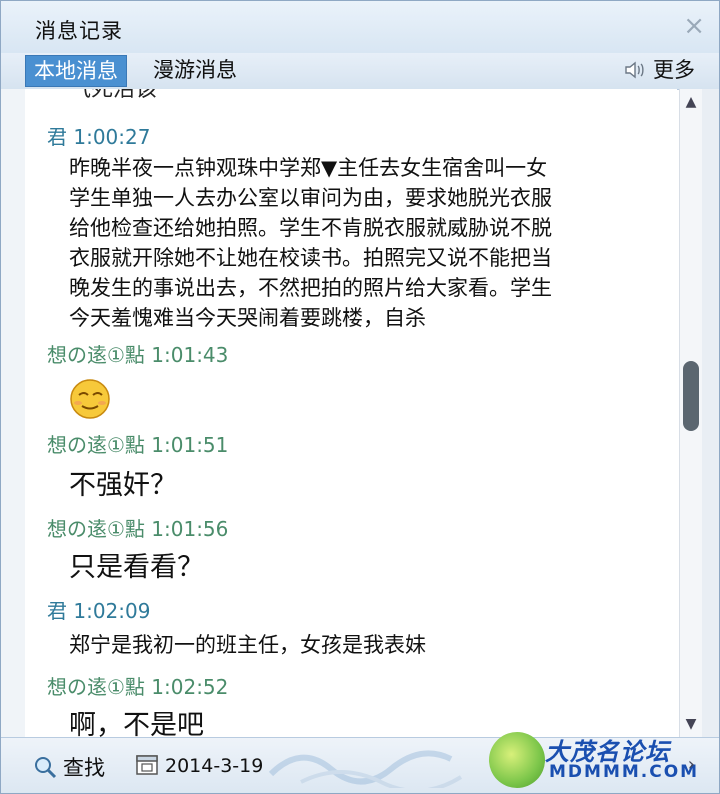 The width and height of the screenshot is (720, 794). I want to click on message-sender: 君 1:02:09, so click(99, 611).